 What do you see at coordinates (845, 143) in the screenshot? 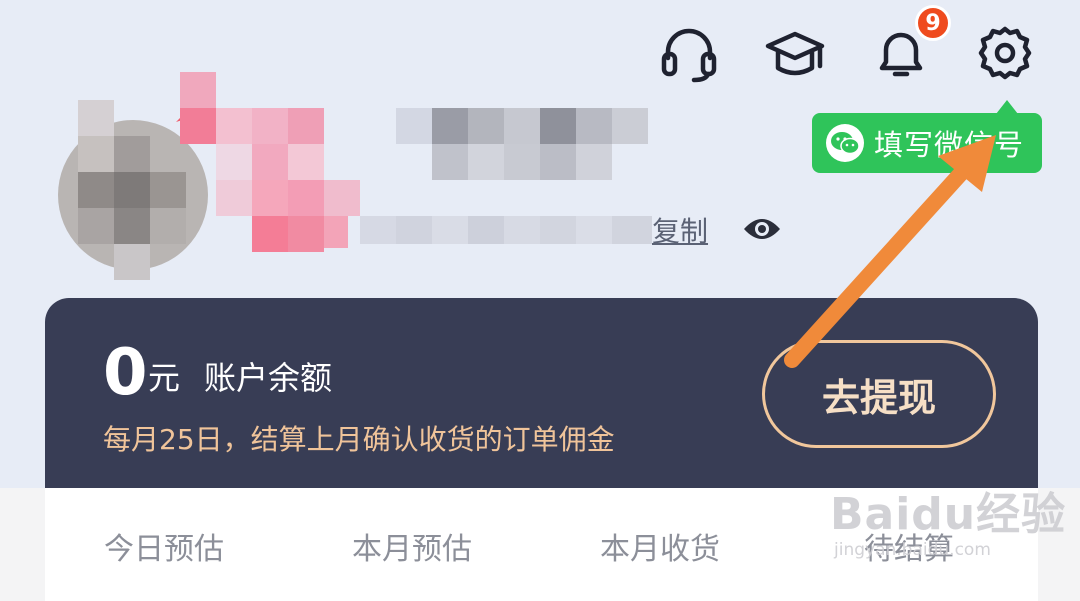
I see `wechat-icon` at bounding box center [845, 143].